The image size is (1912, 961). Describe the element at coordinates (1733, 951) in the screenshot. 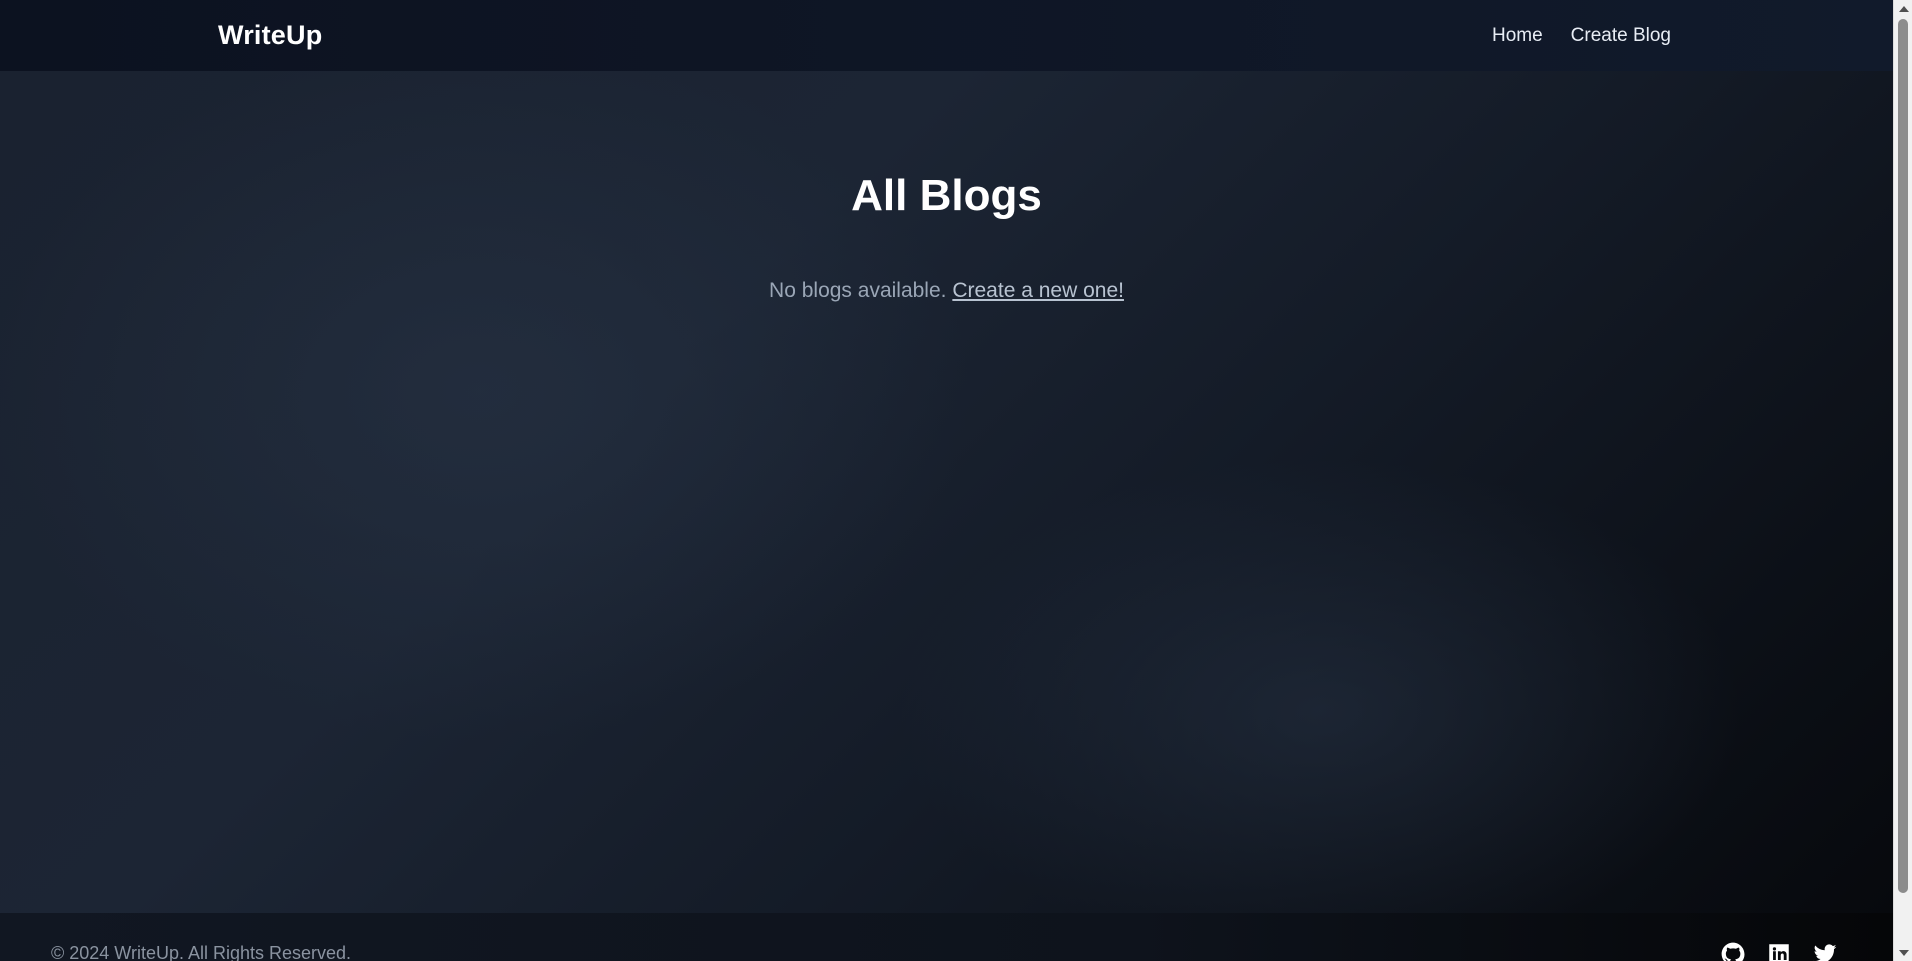

I see `github-icon` at that location.